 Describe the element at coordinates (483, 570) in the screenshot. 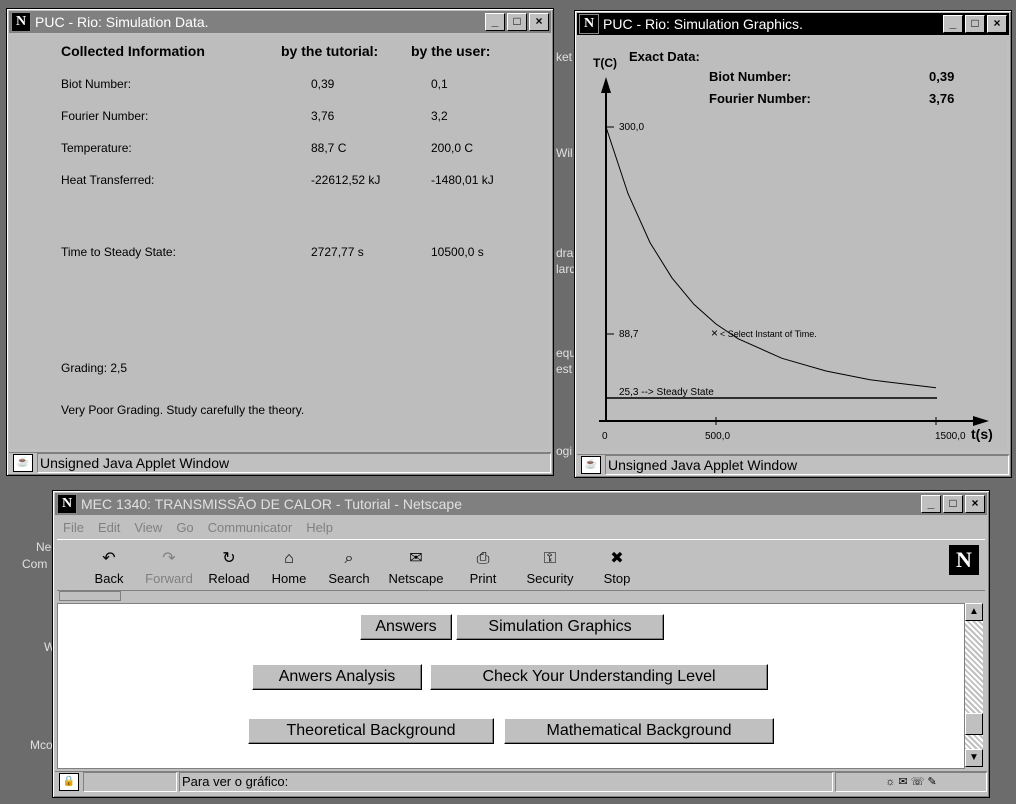

I see `print-button: ⎙ Print` at that location.